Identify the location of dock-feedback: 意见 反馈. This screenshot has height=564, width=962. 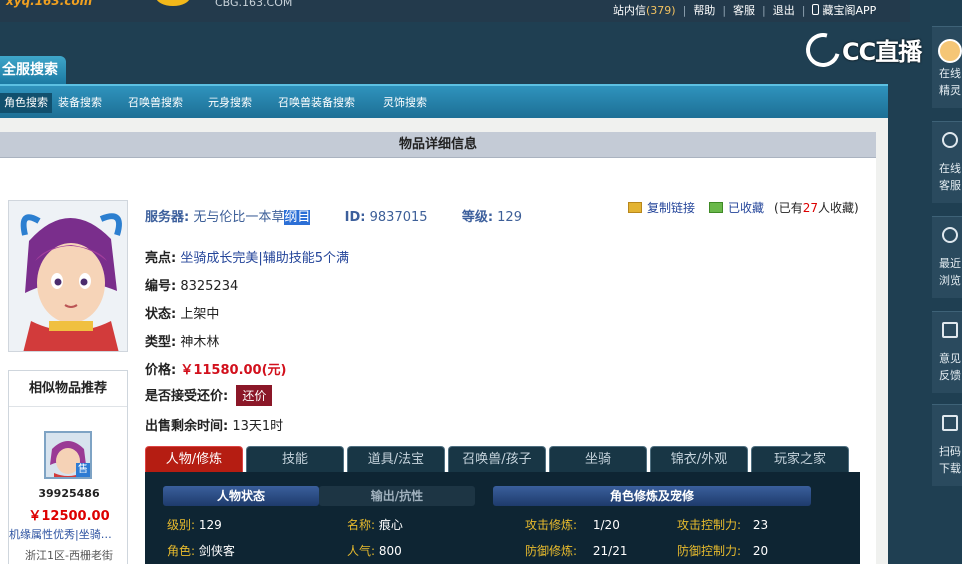
(947, 352).